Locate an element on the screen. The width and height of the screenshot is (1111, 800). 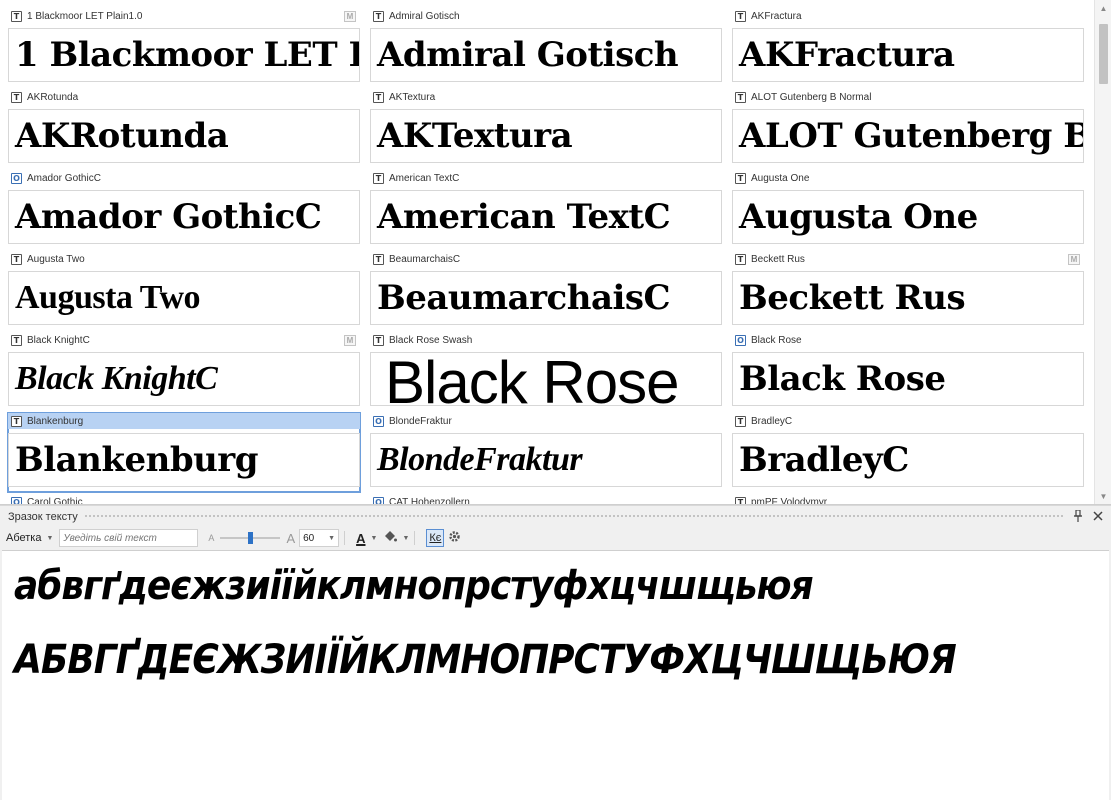
font-cell-header: T BeaumarchaisC is located at coordinates (546, 259).